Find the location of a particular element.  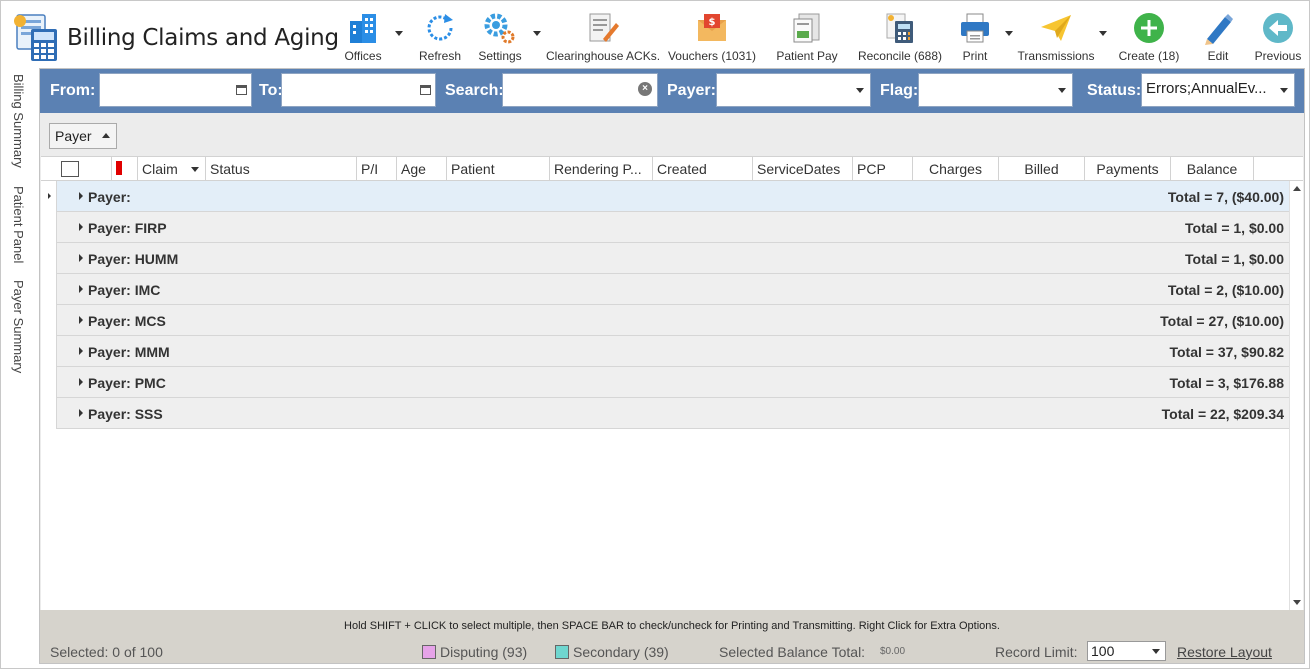

column-patient: Patient is located at coordinates (497, 169).